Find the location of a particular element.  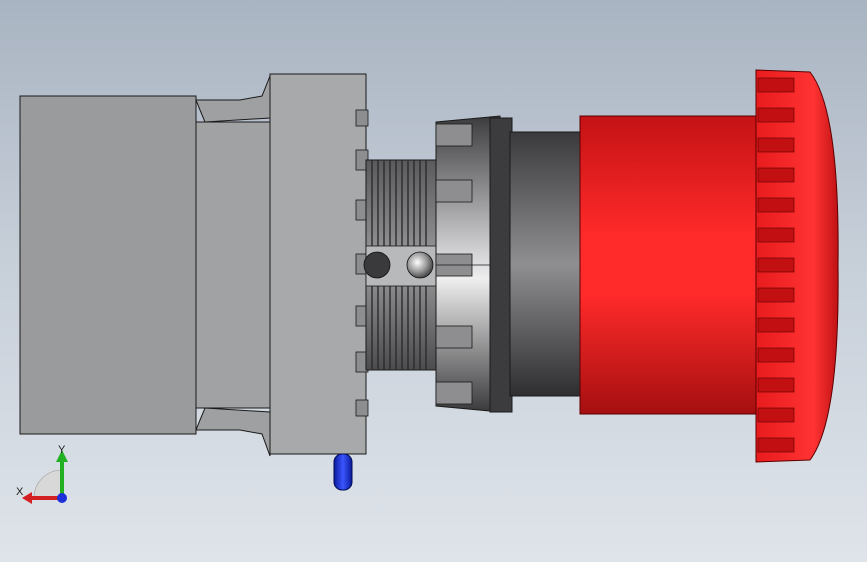

y-axis-label: Y is located at coordinates (62, 450).